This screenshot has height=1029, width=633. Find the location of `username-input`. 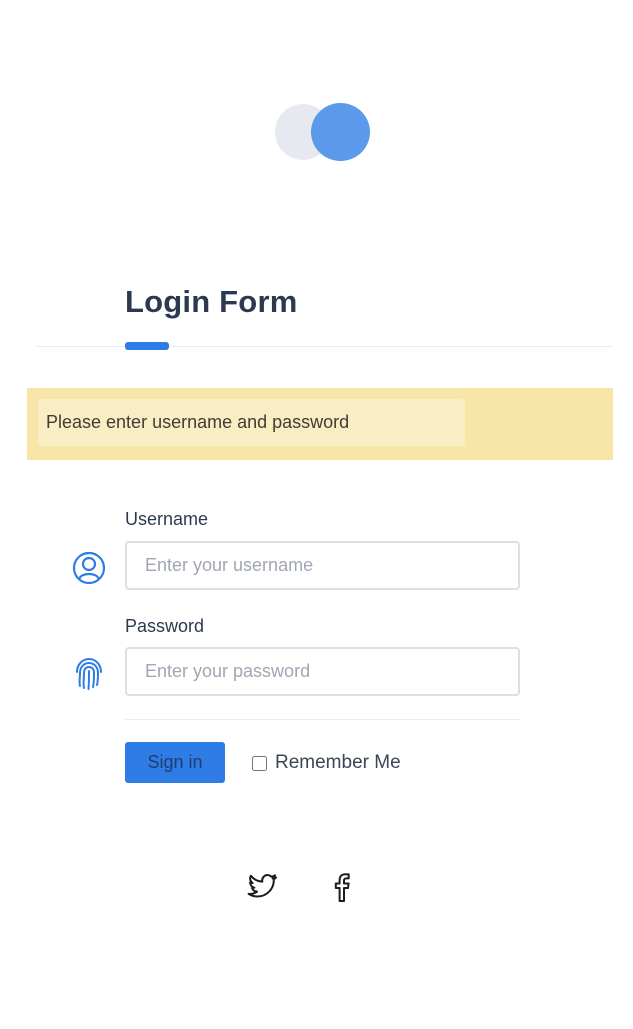

username-input is located at coordinates (322, 565).